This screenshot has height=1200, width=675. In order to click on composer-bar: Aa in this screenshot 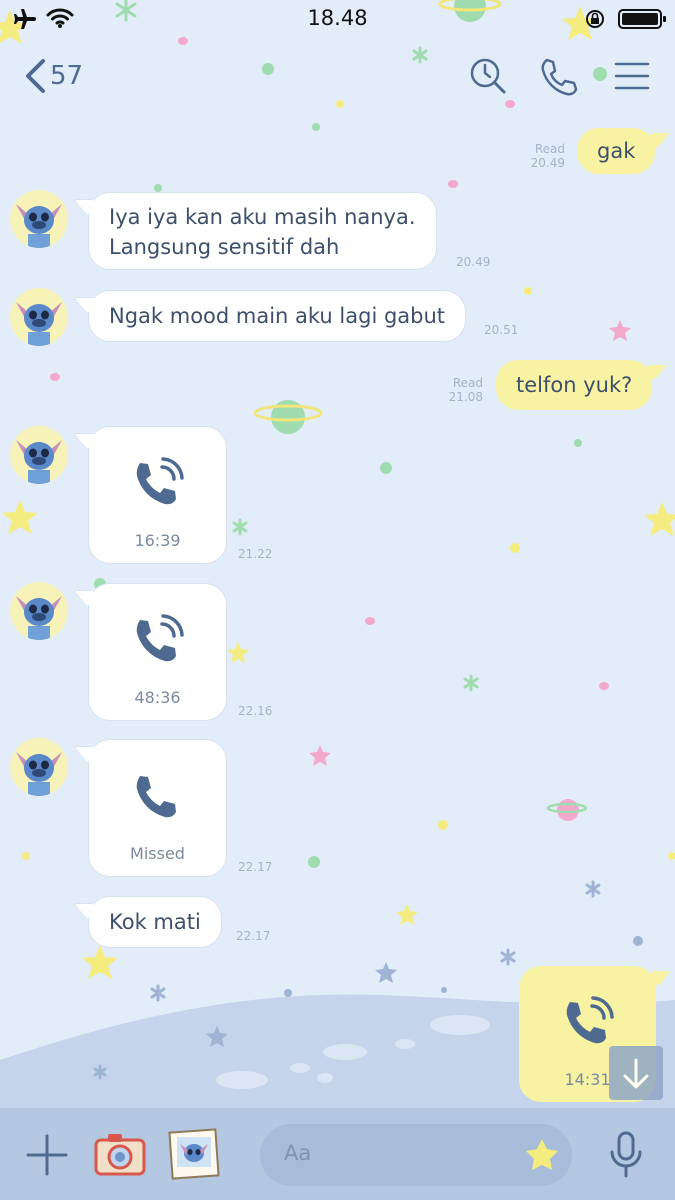, I will do `click(337, 1154)`.